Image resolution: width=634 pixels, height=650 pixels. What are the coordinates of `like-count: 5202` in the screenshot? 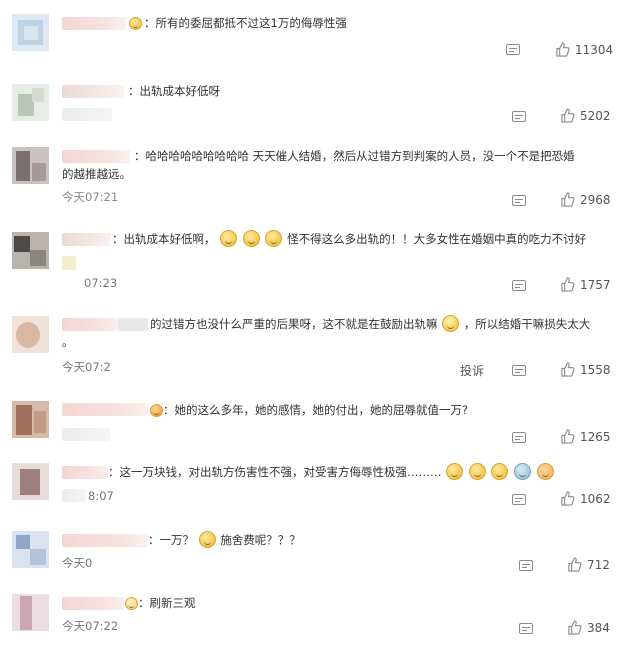 It's located at (595, 116).